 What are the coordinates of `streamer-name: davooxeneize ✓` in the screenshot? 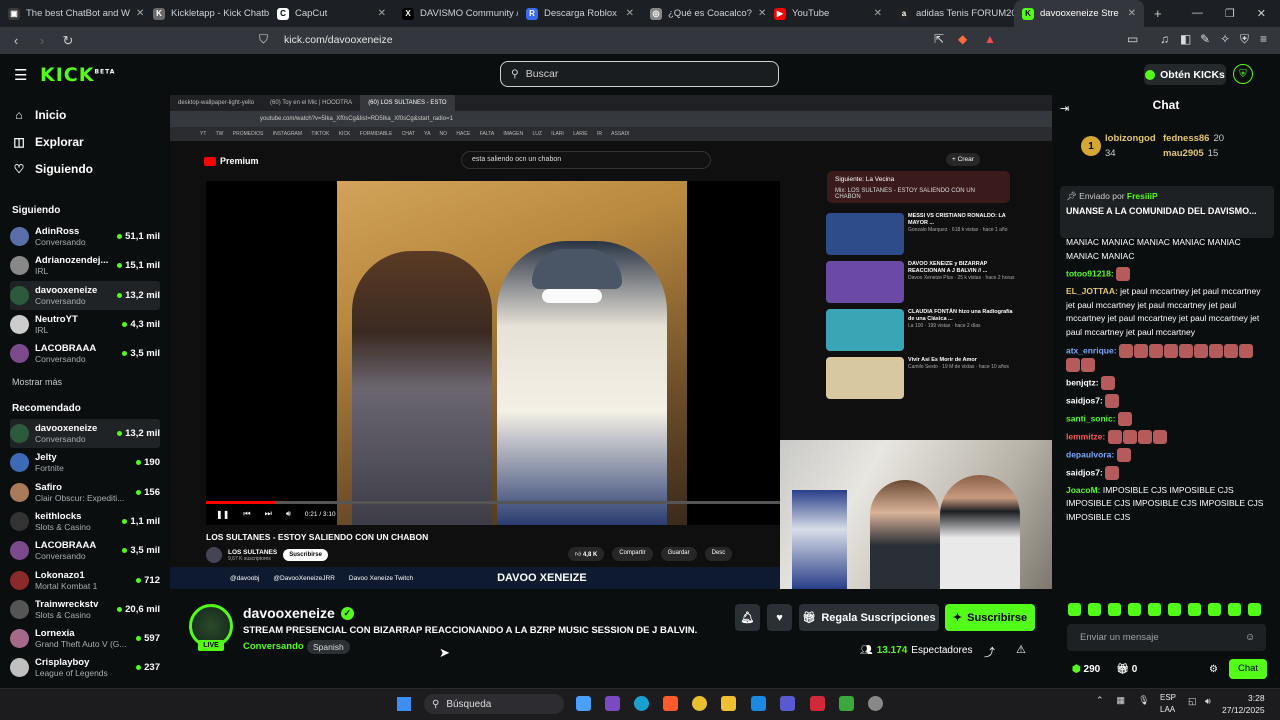 It's located at (298, 613).